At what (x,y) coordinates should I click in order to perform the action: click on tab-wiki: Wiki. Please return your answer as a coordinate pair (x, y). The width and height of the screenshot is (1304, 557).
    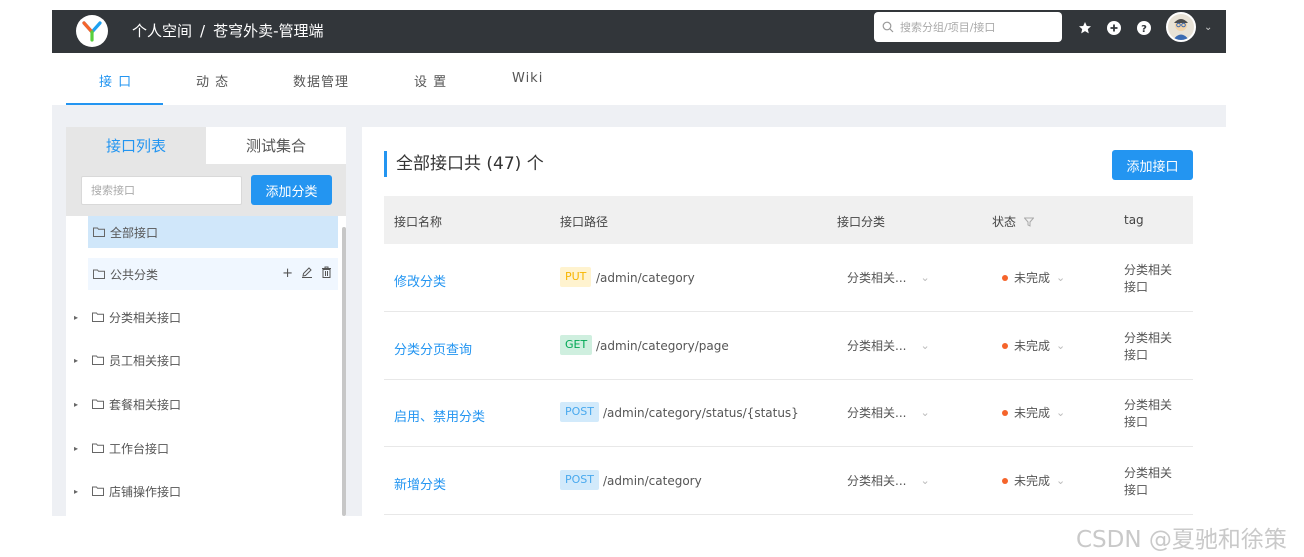
    Looking at the image, I should click on (527, 78).